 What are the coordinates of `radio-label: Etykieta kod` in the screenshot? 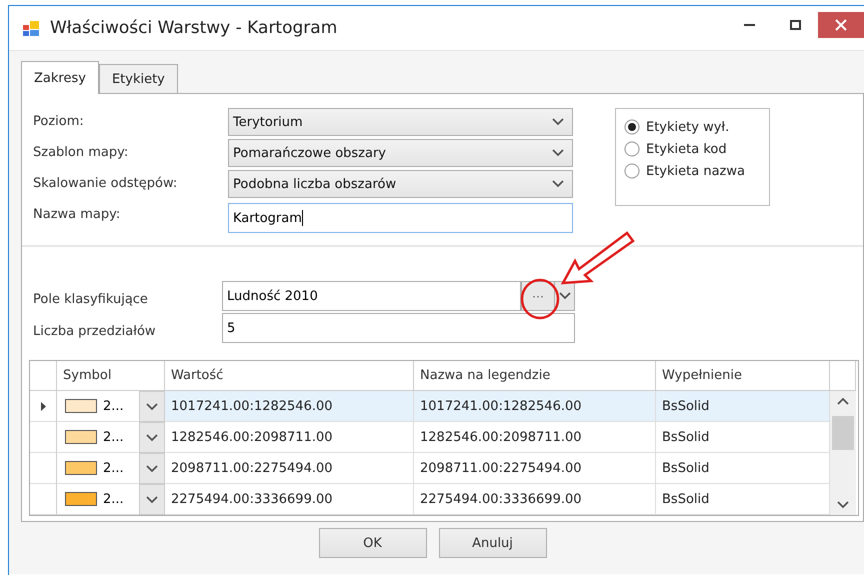 It's located at (686, 149).